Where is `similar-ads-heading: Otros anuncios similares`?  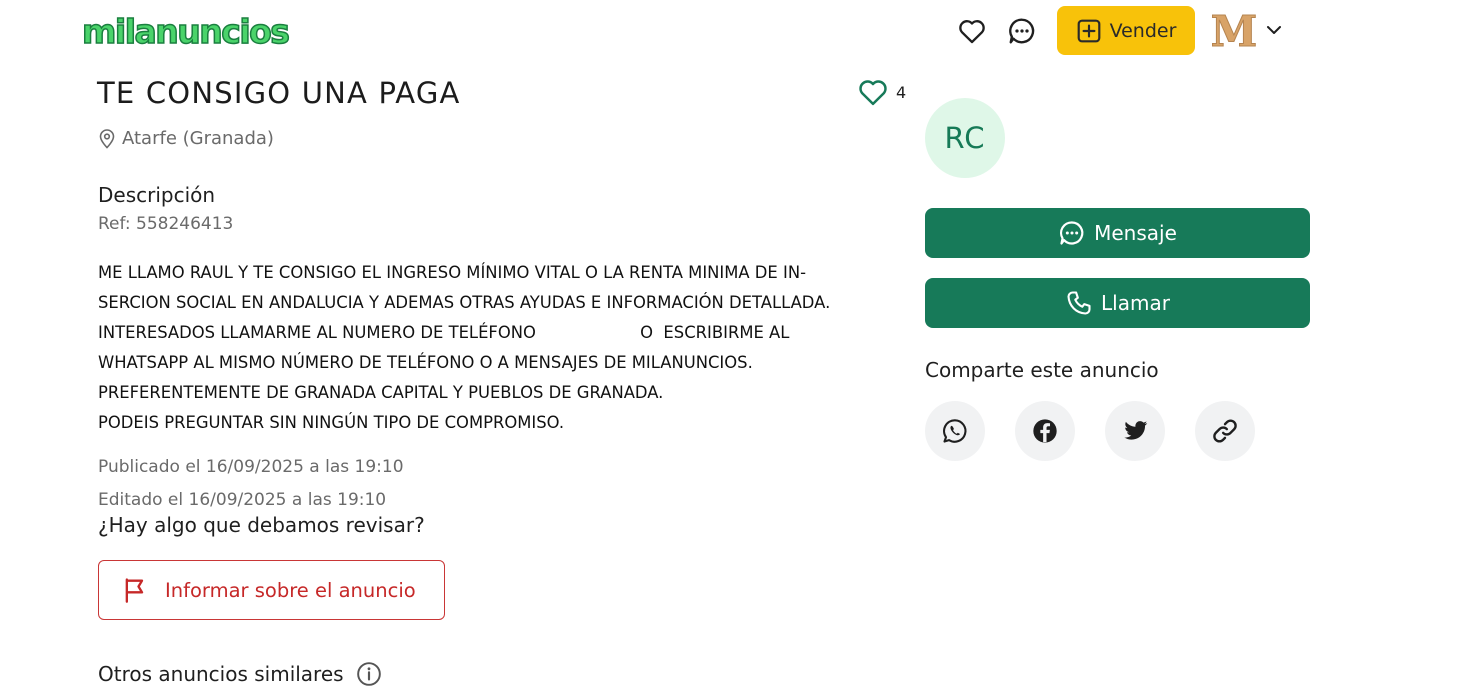
similar-ads-heading: Otros anuncios similares is located at coordinates (240, 674).